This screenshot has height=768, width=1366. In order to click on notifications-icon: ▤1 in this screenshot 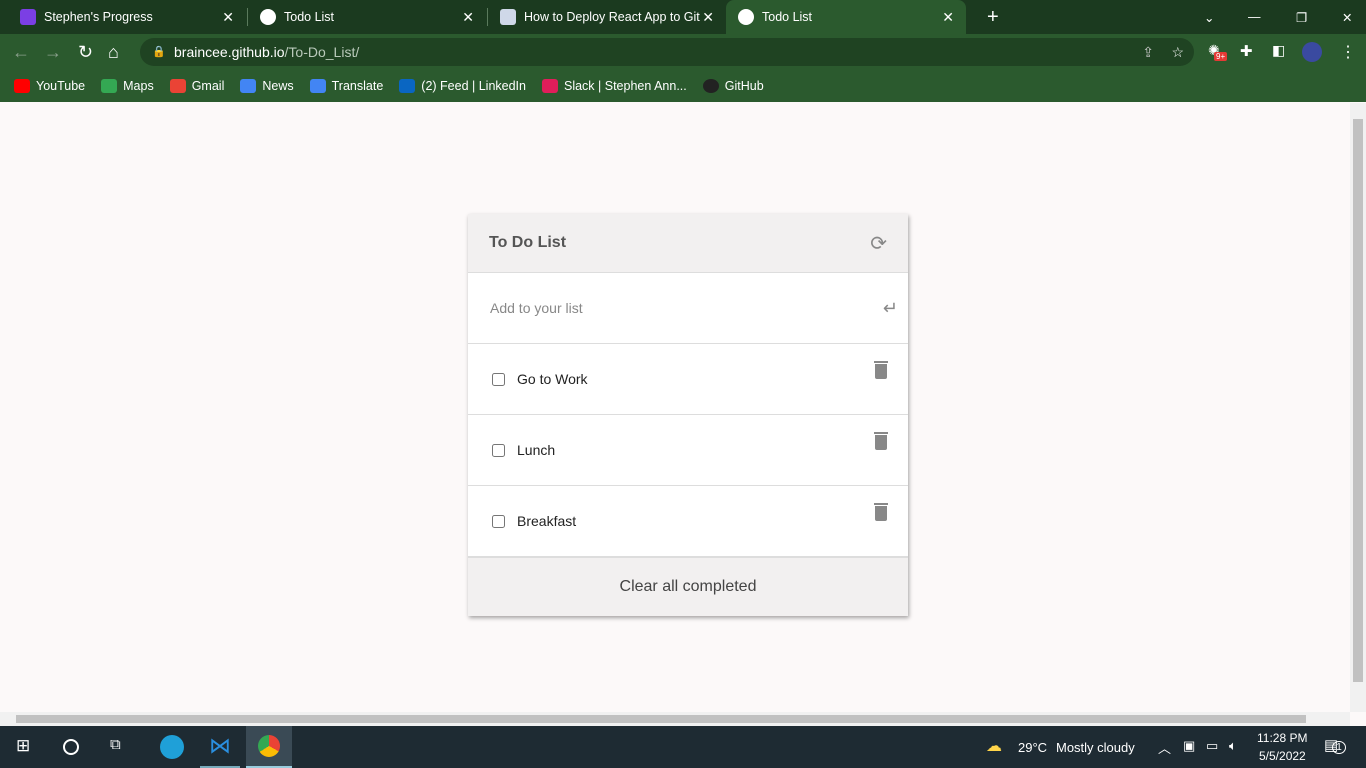, I will do `click(1335, 745)`.